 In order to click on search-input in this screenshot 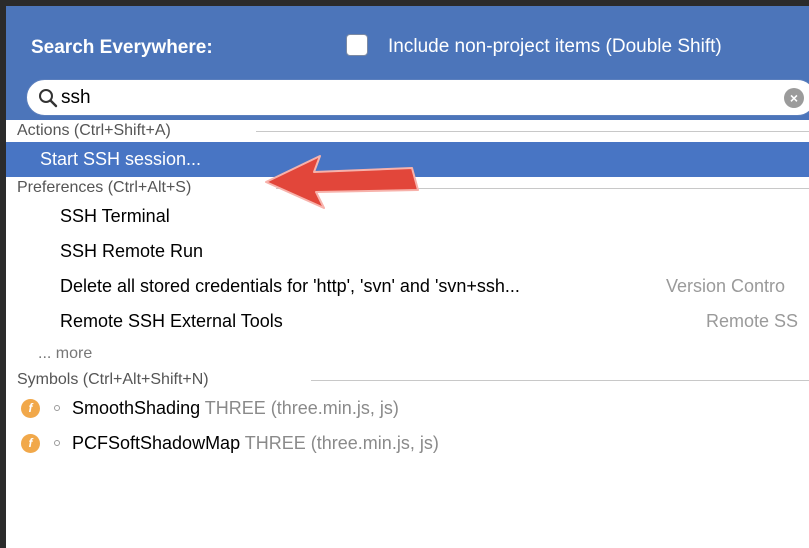, I will do `click(411, 97)`.